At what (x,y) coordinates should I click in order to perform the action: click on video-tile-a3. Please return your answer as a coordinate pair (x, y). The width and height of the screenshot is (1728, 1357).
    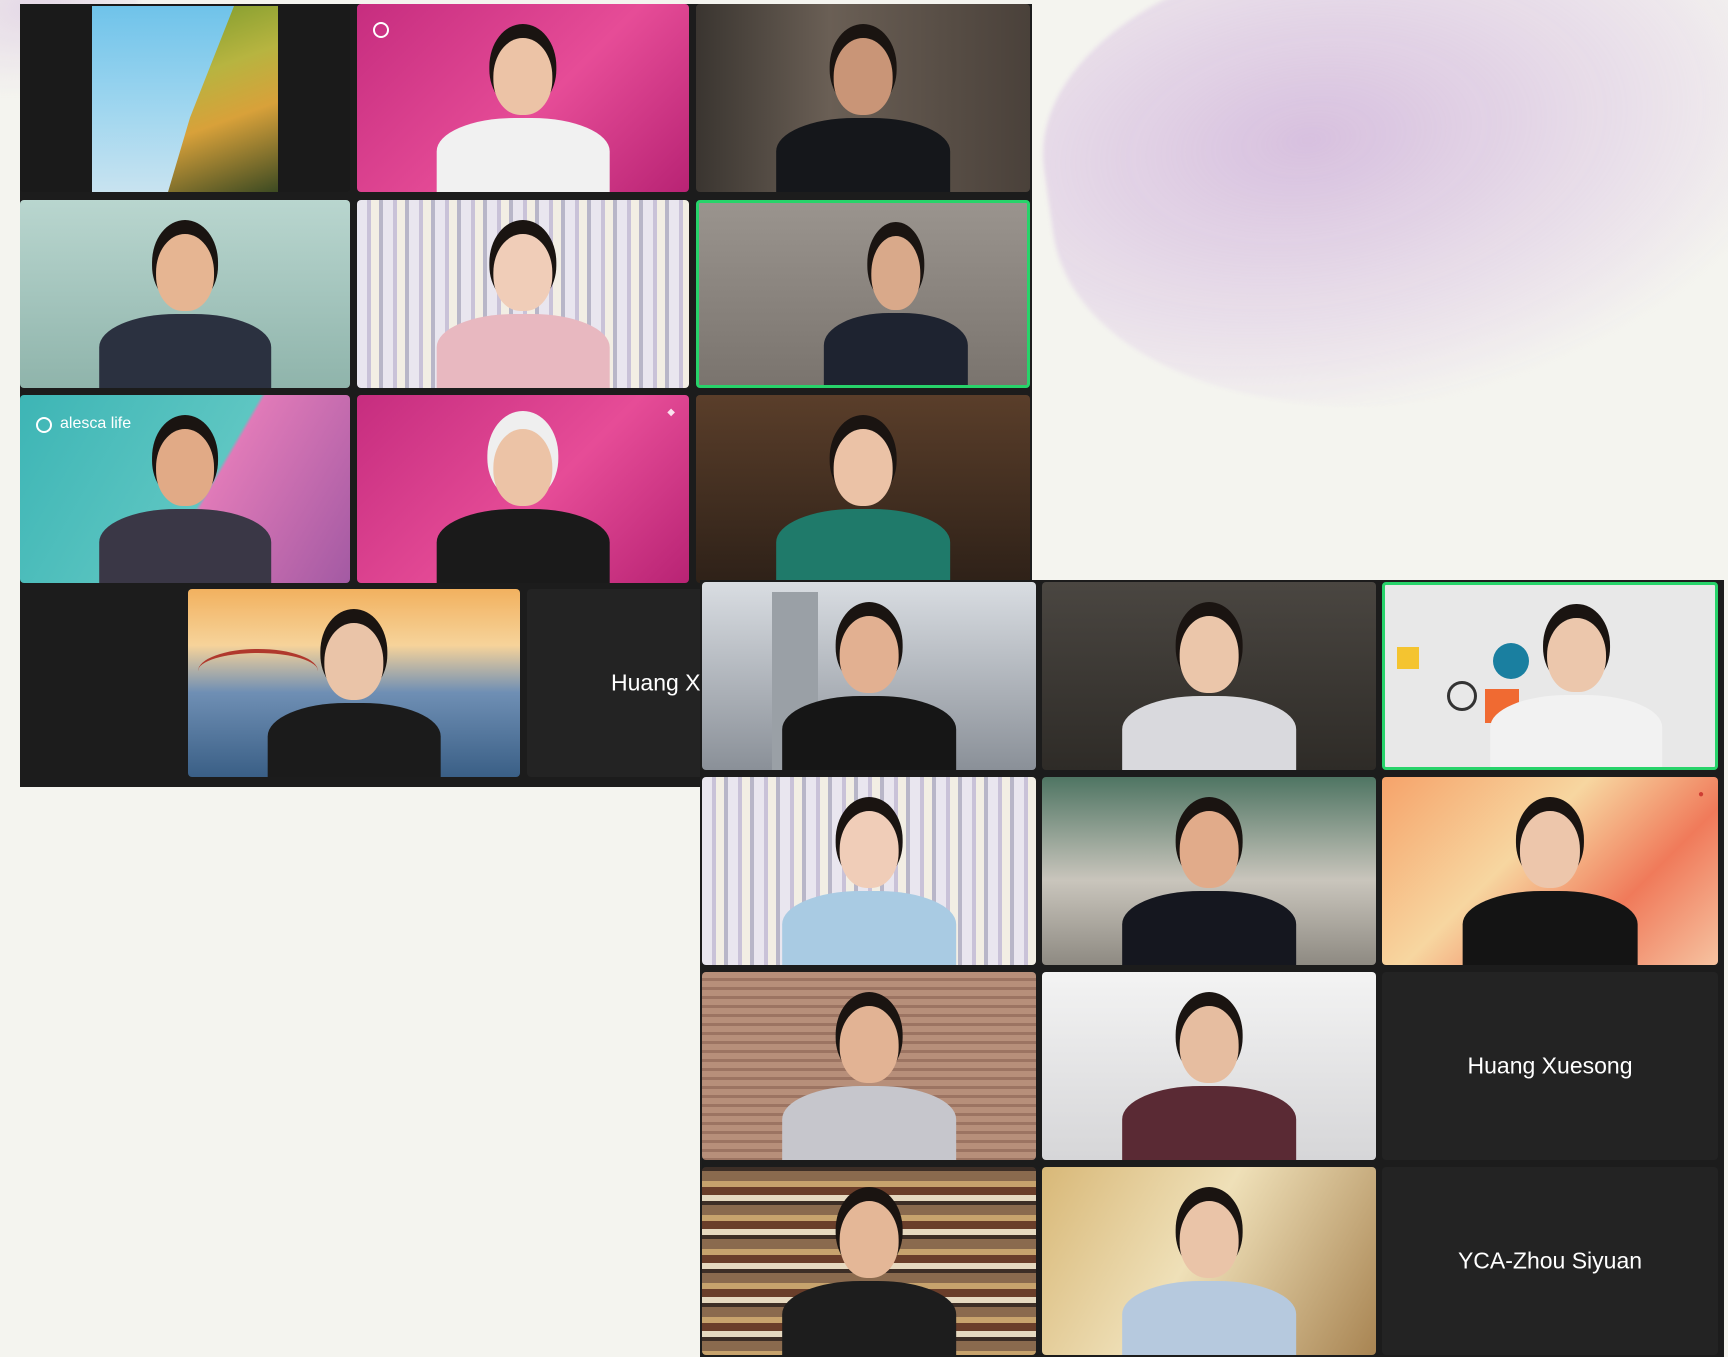
    Looking at the image, I should click on (863, 98).